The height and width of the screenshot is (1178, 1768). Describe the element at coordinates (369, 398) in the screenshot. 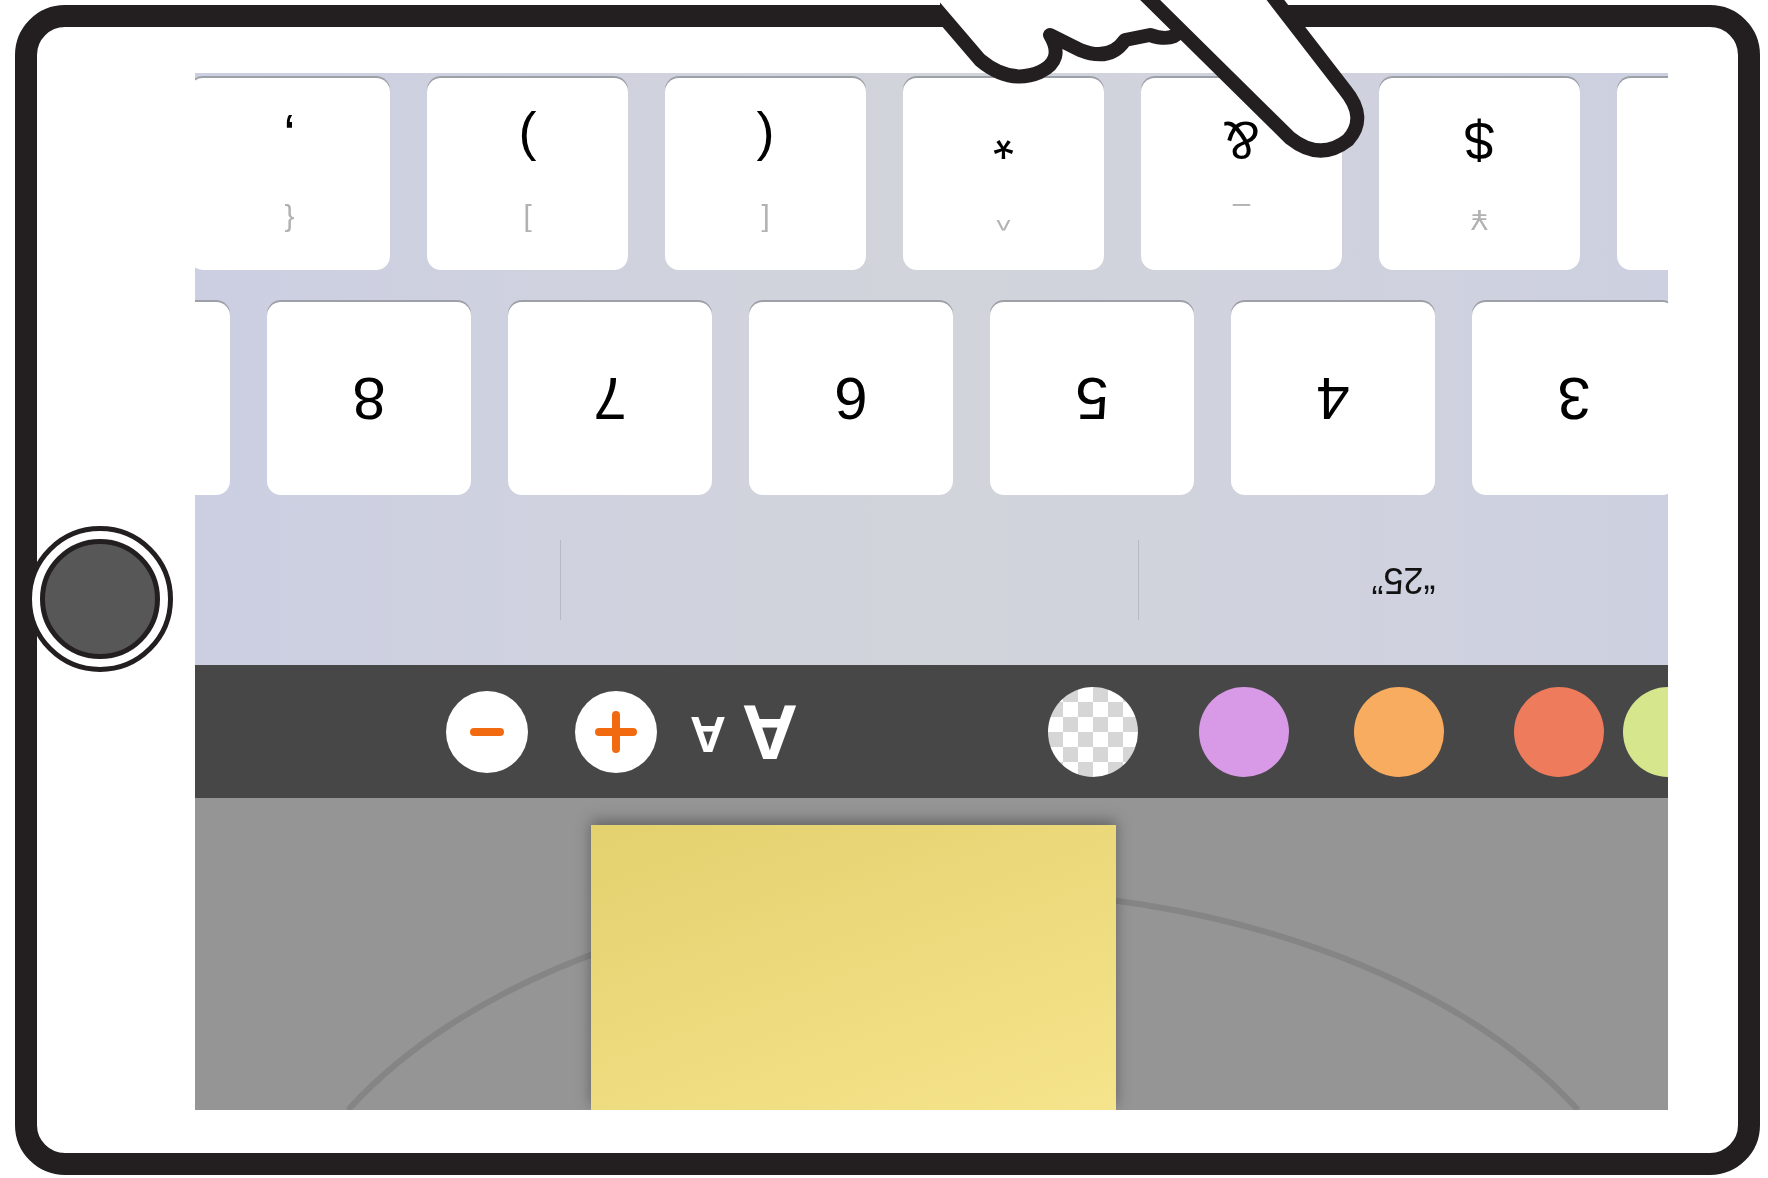

I see `key: 8` at that location.